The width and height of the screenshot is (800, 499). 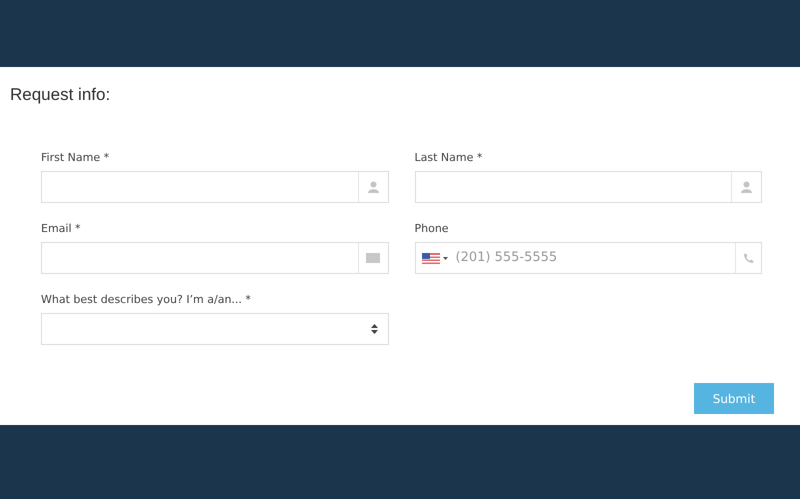 What do you see at coordinates (374, 329) in the screenshot?
I see `sort-icon` at bounding box center [374, 329].